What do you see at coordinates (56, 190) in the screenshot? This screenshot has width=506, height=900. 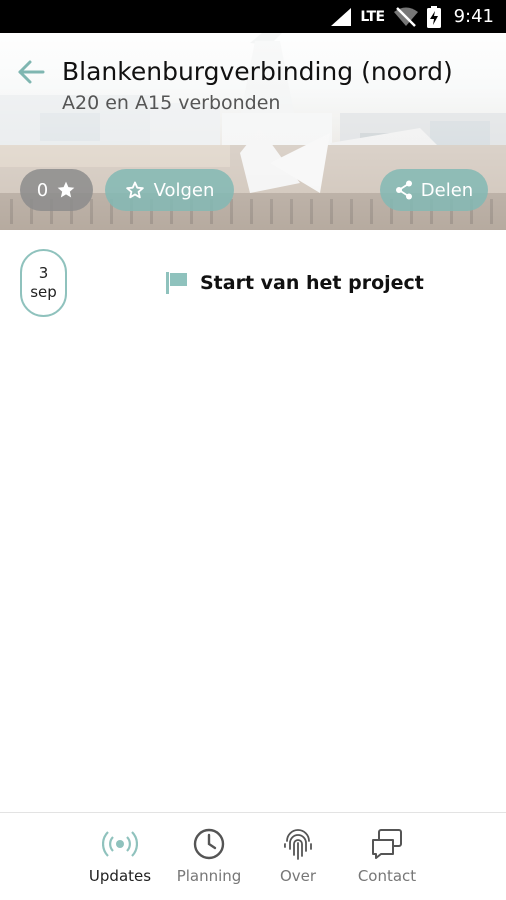 I see `stars-count-button: 0` at bounding box center [56, 190].